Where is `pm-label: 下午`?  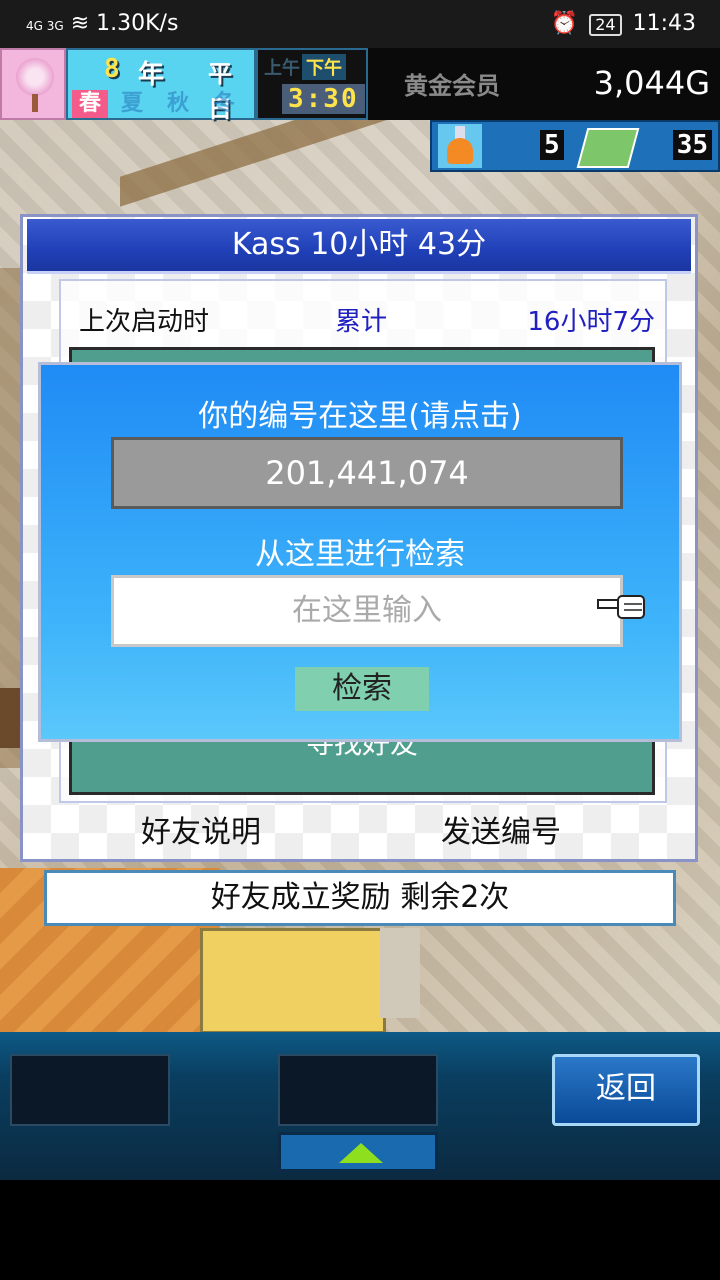 pm-label: 下午 is located at coordinates (324, 67).